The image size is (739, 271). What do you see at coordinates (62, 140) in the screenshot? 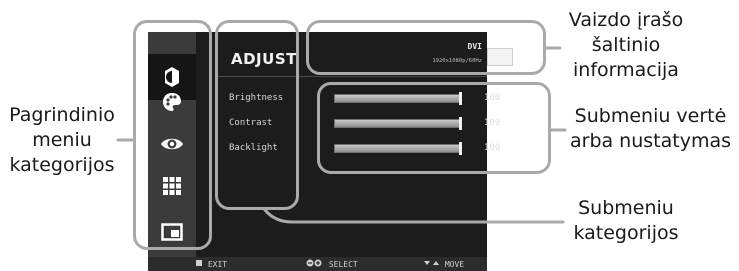
I see `annotation-main-menu: Pagrindinio meniu kategorijos` at bounding box center [62, 140].